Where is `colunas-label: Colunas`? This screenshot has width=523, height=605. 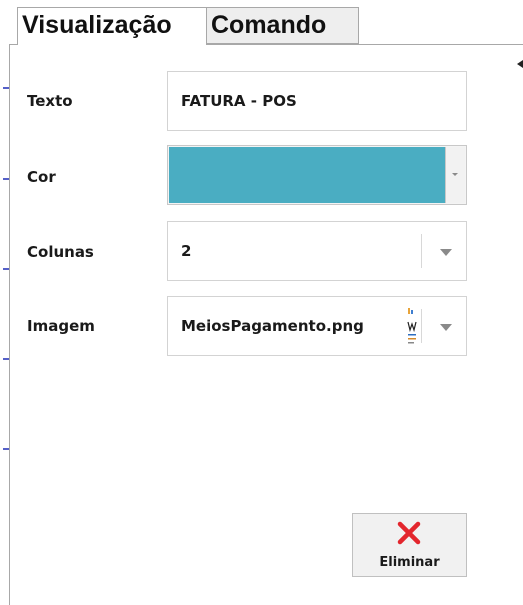 colunas-label: Colunas is located at coordinates (60, 252).